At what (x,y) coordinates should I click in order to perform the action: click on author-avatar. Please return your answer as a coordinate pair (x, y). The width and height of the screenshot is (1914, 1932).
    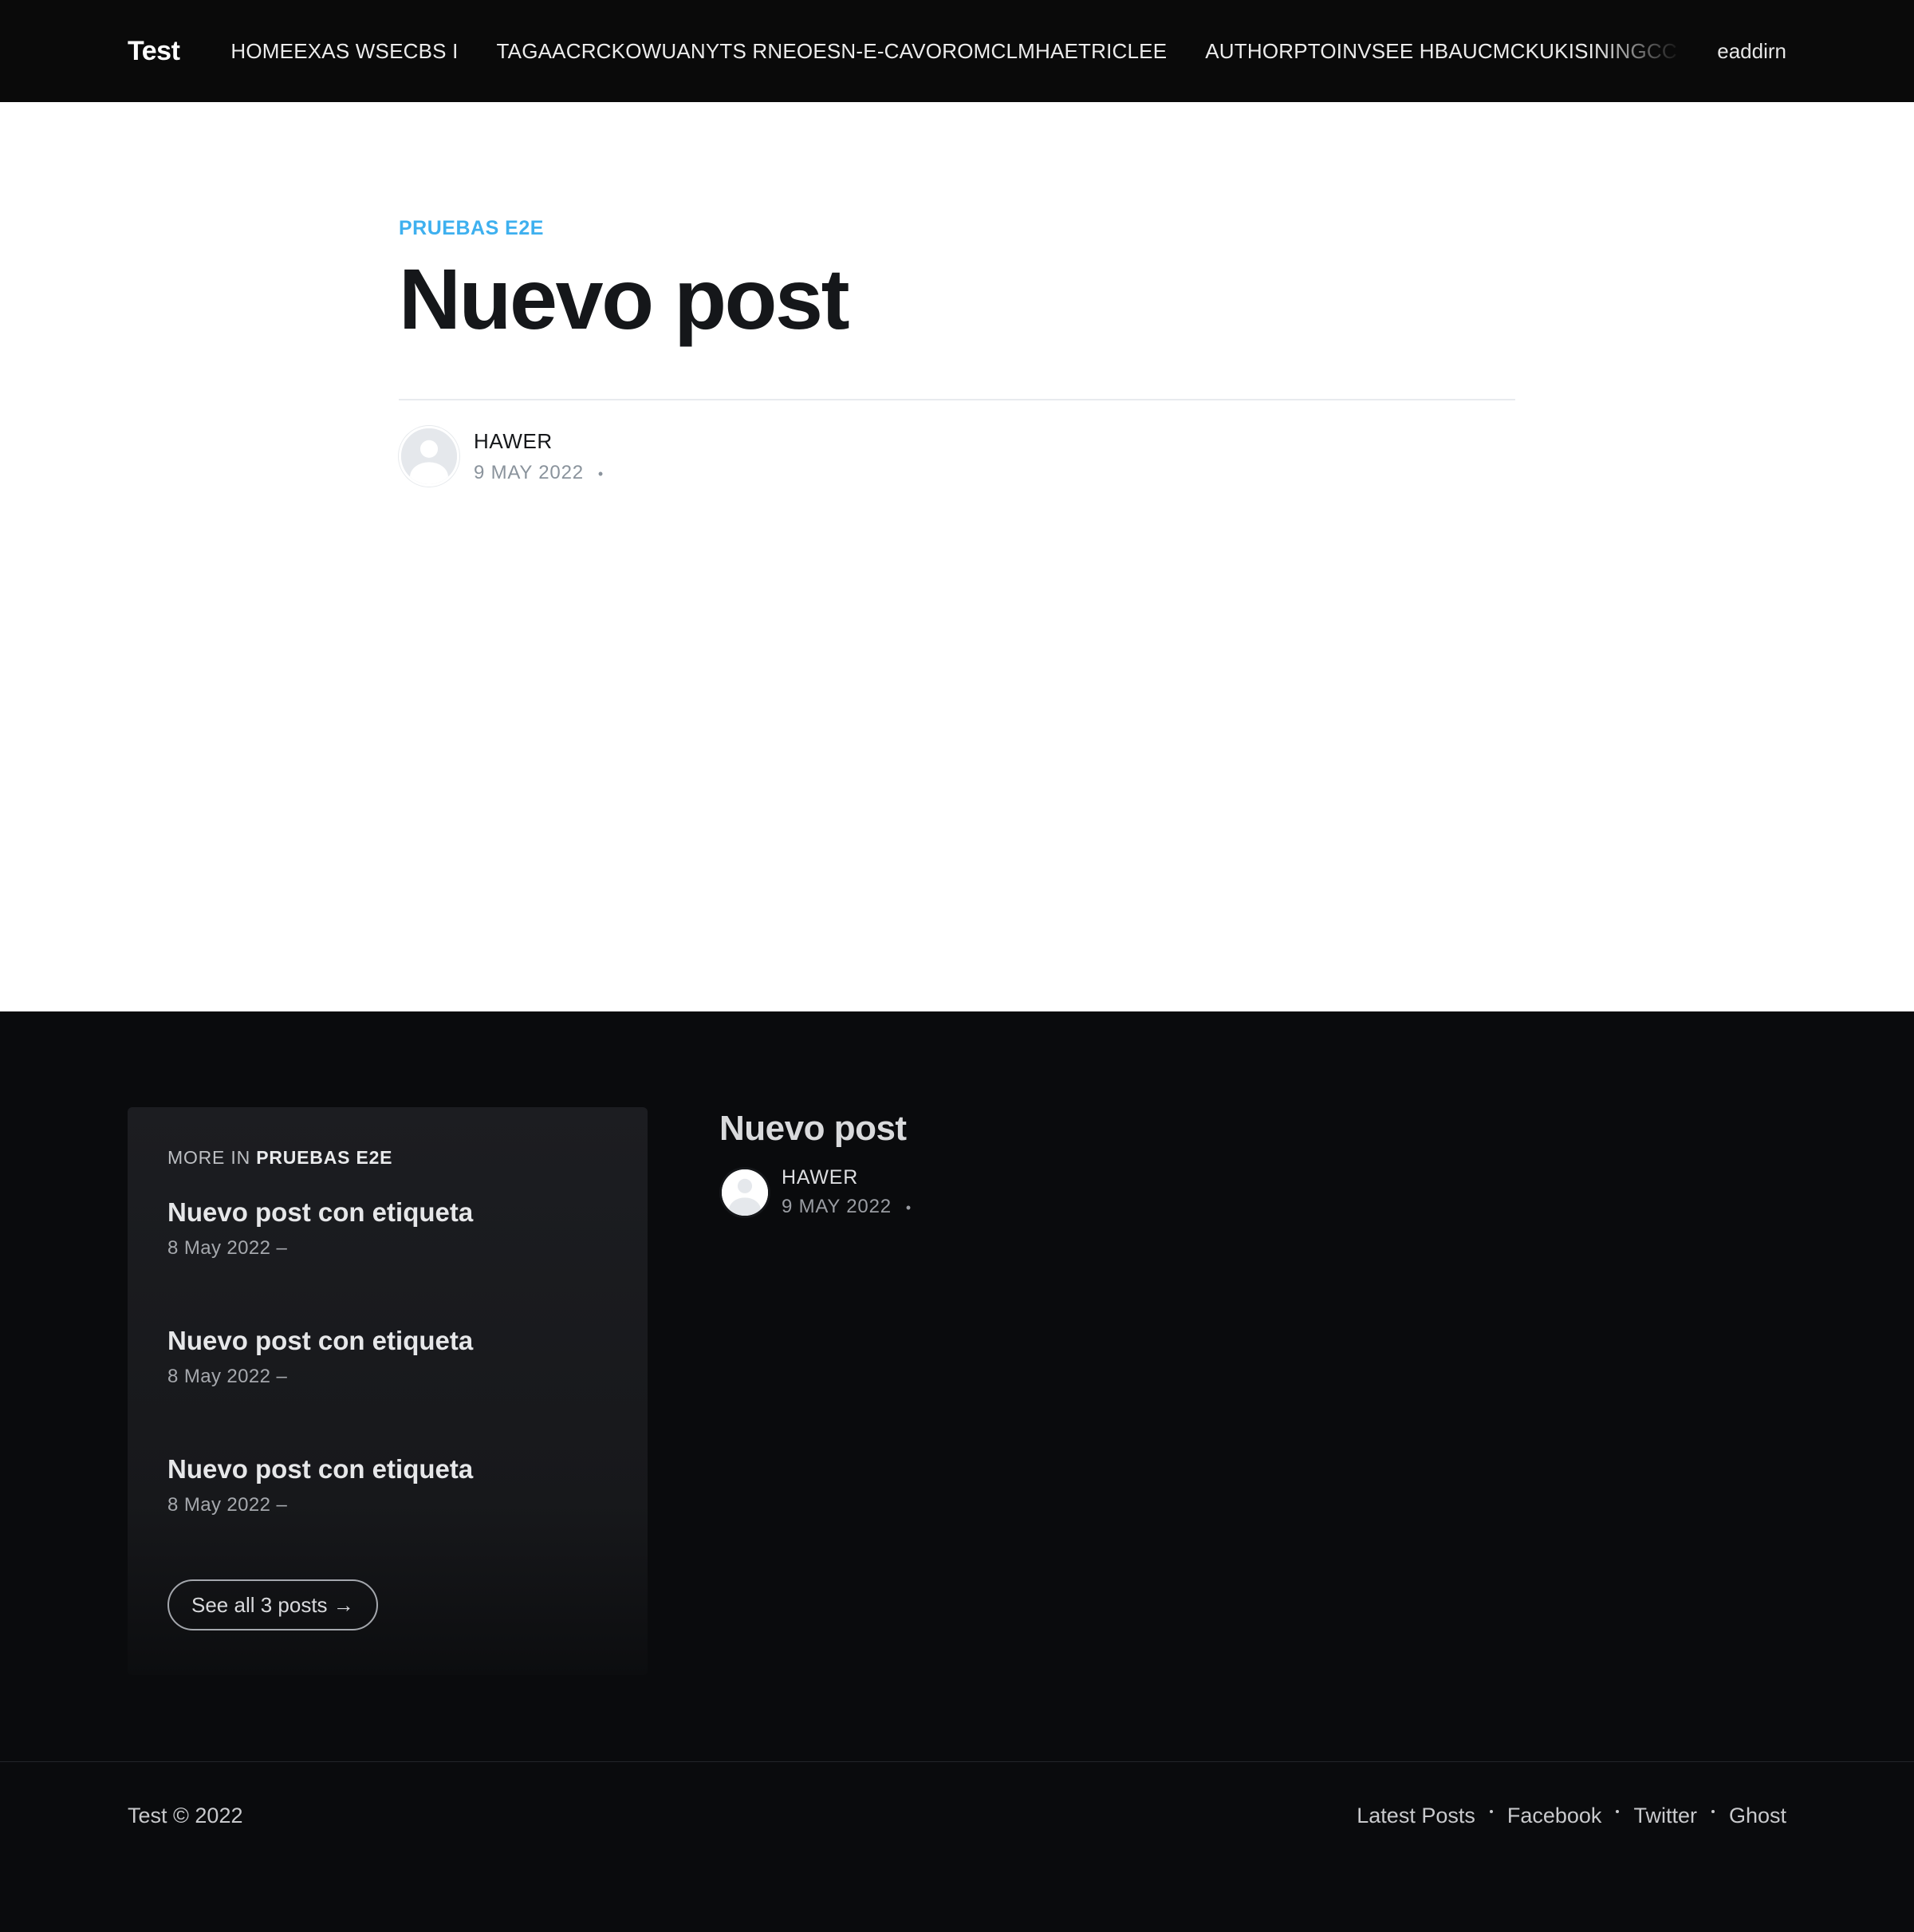
    Looking at the image, I should click on (429, 456).